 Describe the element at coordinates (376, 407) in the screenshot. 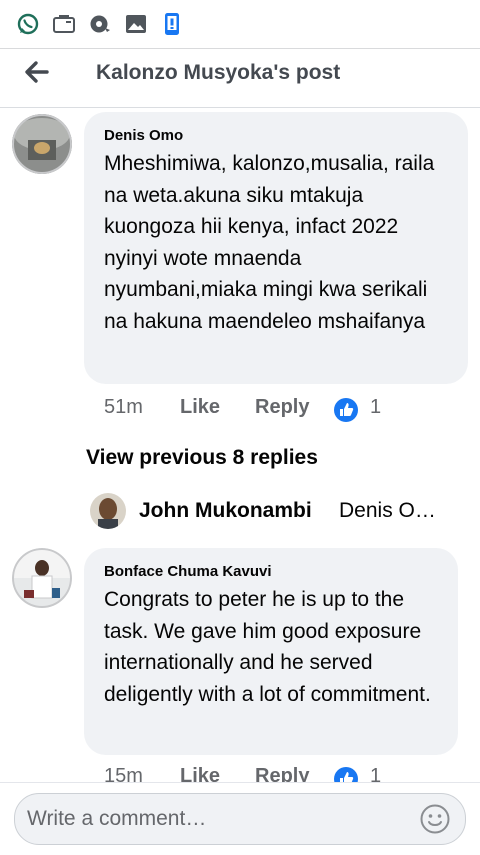

I see `reaction-count: 1` at that location.